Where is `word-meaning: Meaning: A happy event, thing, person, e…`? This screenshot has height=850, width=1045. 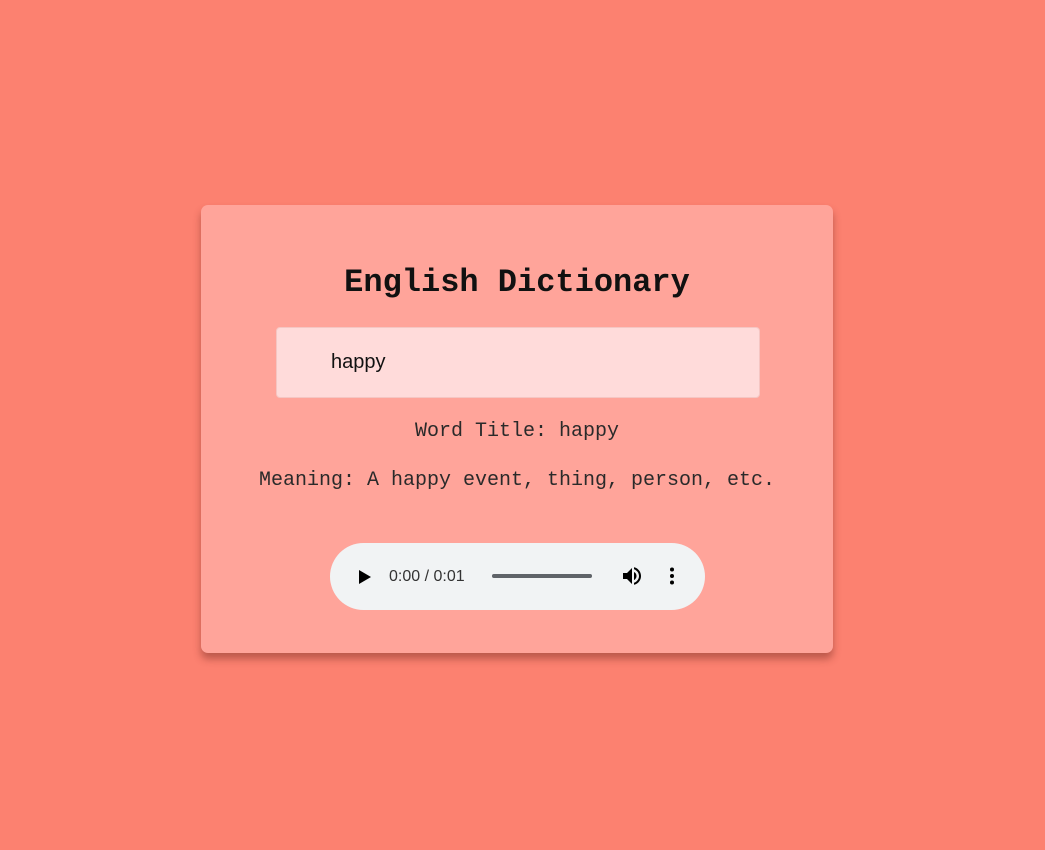 word-meaning: Meaning: A happy event, thing, person, e… is located at coordinates (517, 480).